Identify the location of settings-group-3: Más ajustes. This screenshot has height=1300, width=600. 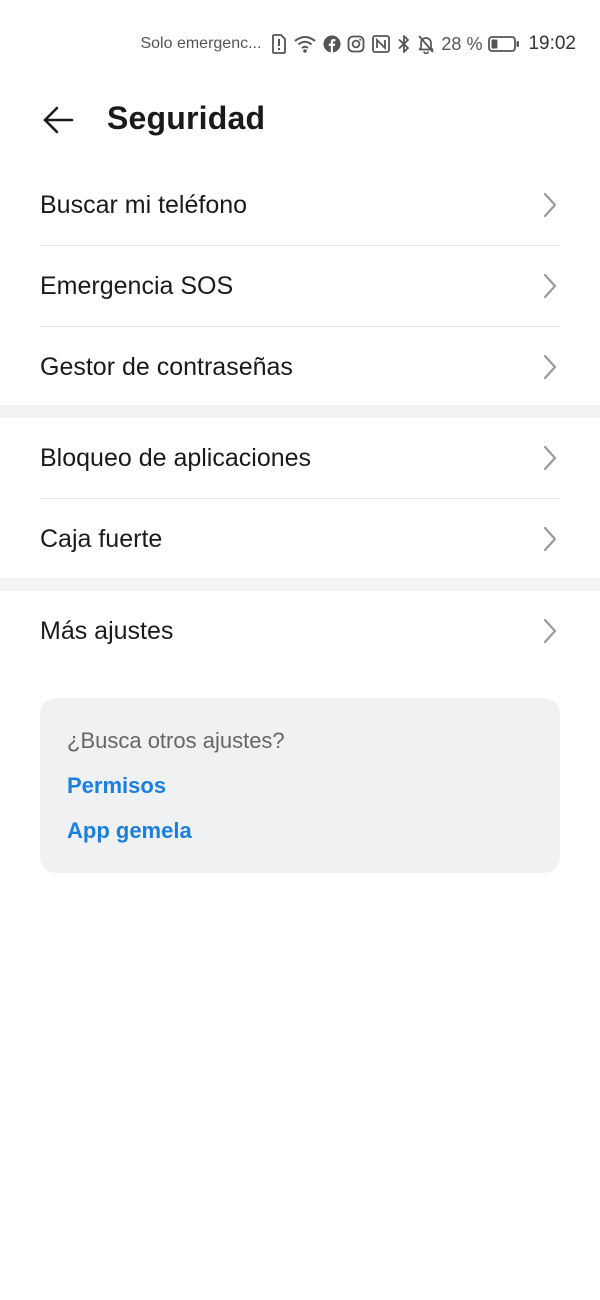
(300, 631).